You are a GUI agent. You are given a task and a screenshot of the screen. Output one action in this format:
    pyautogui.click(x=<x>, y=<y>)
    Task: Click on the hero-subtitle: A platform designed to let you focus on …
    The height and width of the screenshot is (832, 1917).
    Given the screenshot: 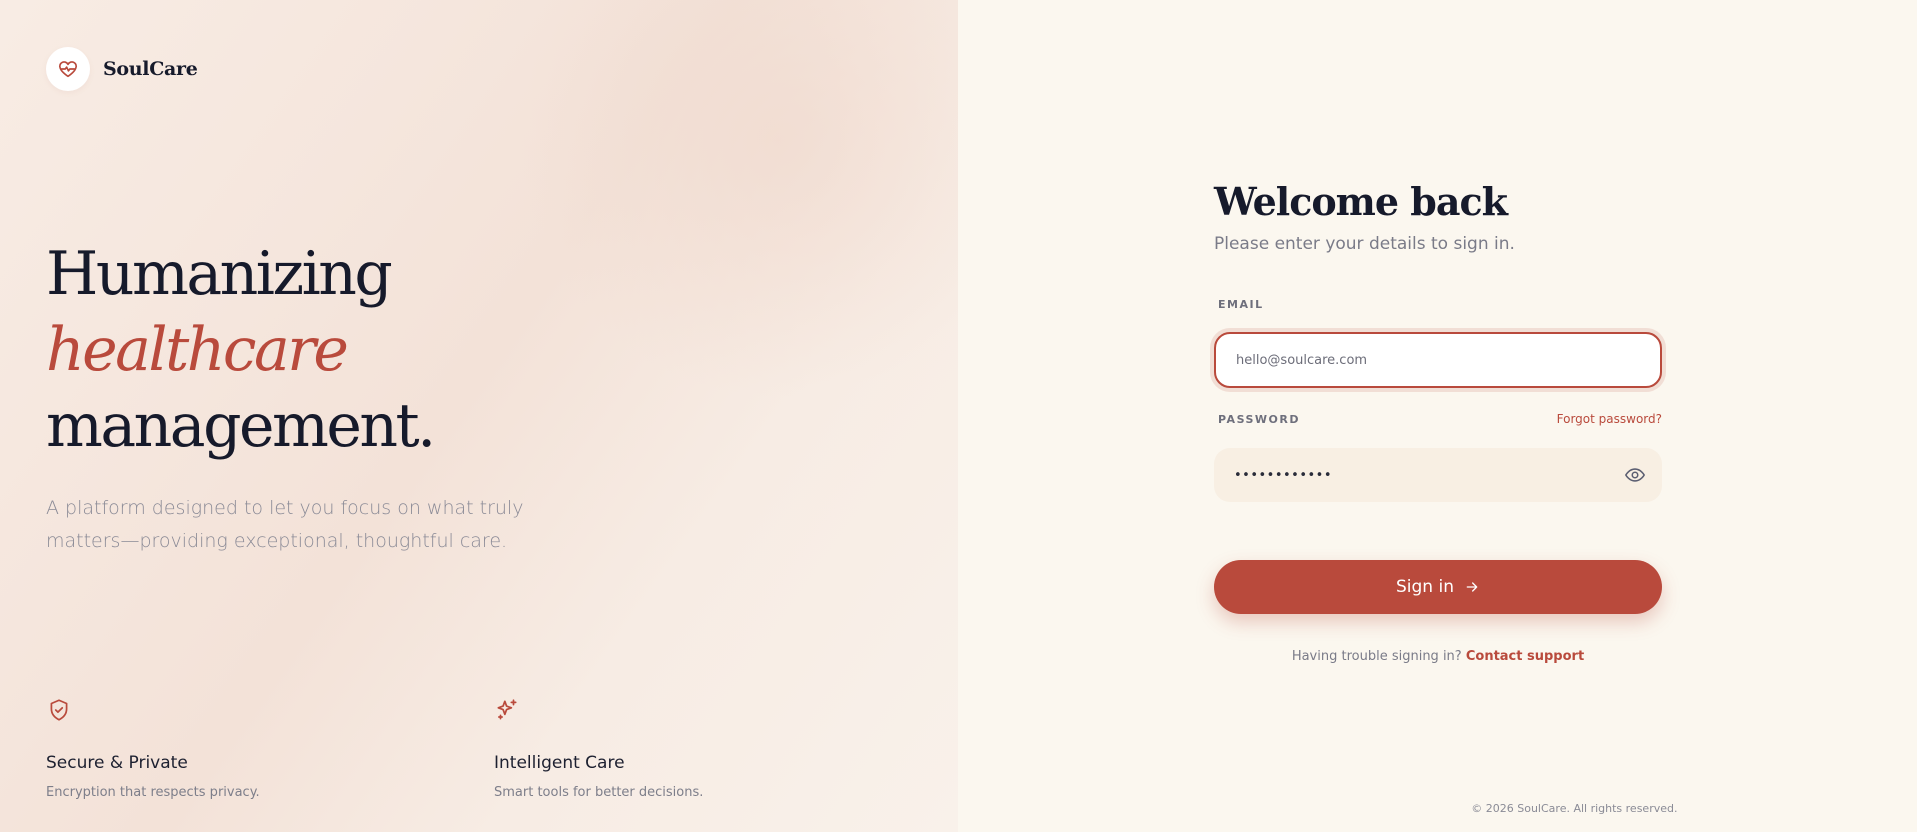 What is the action you would take?
    pyautogui.click(x=285, y=524)
    